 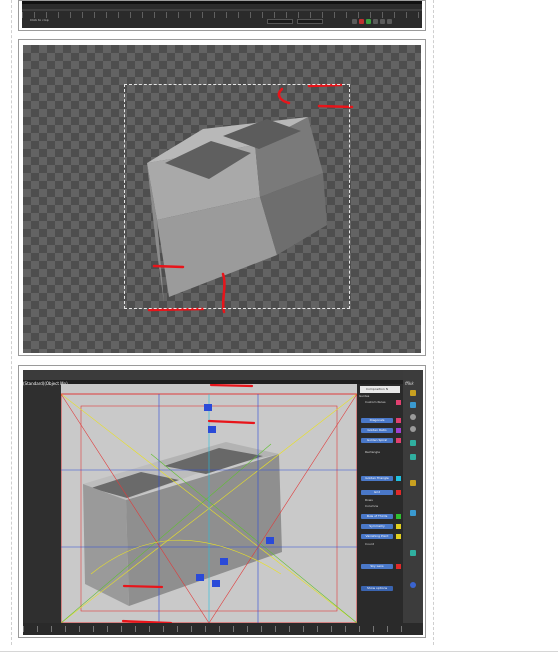 What do you see at coordinates (413, 393) in the screenshot?
I see `layers-icon` at bounding box center [413, 393].